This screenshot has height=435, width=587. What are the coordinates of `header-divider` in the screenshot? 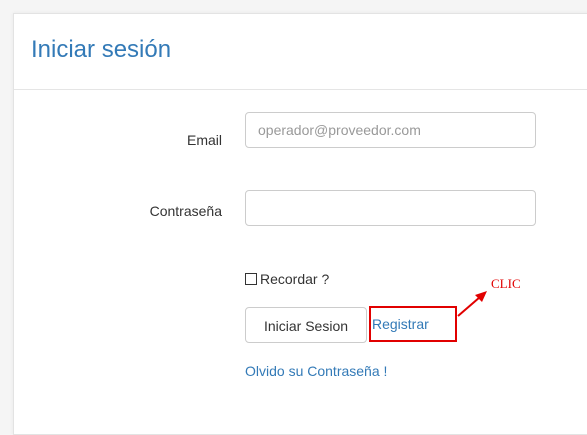 It's located at (300, 89).